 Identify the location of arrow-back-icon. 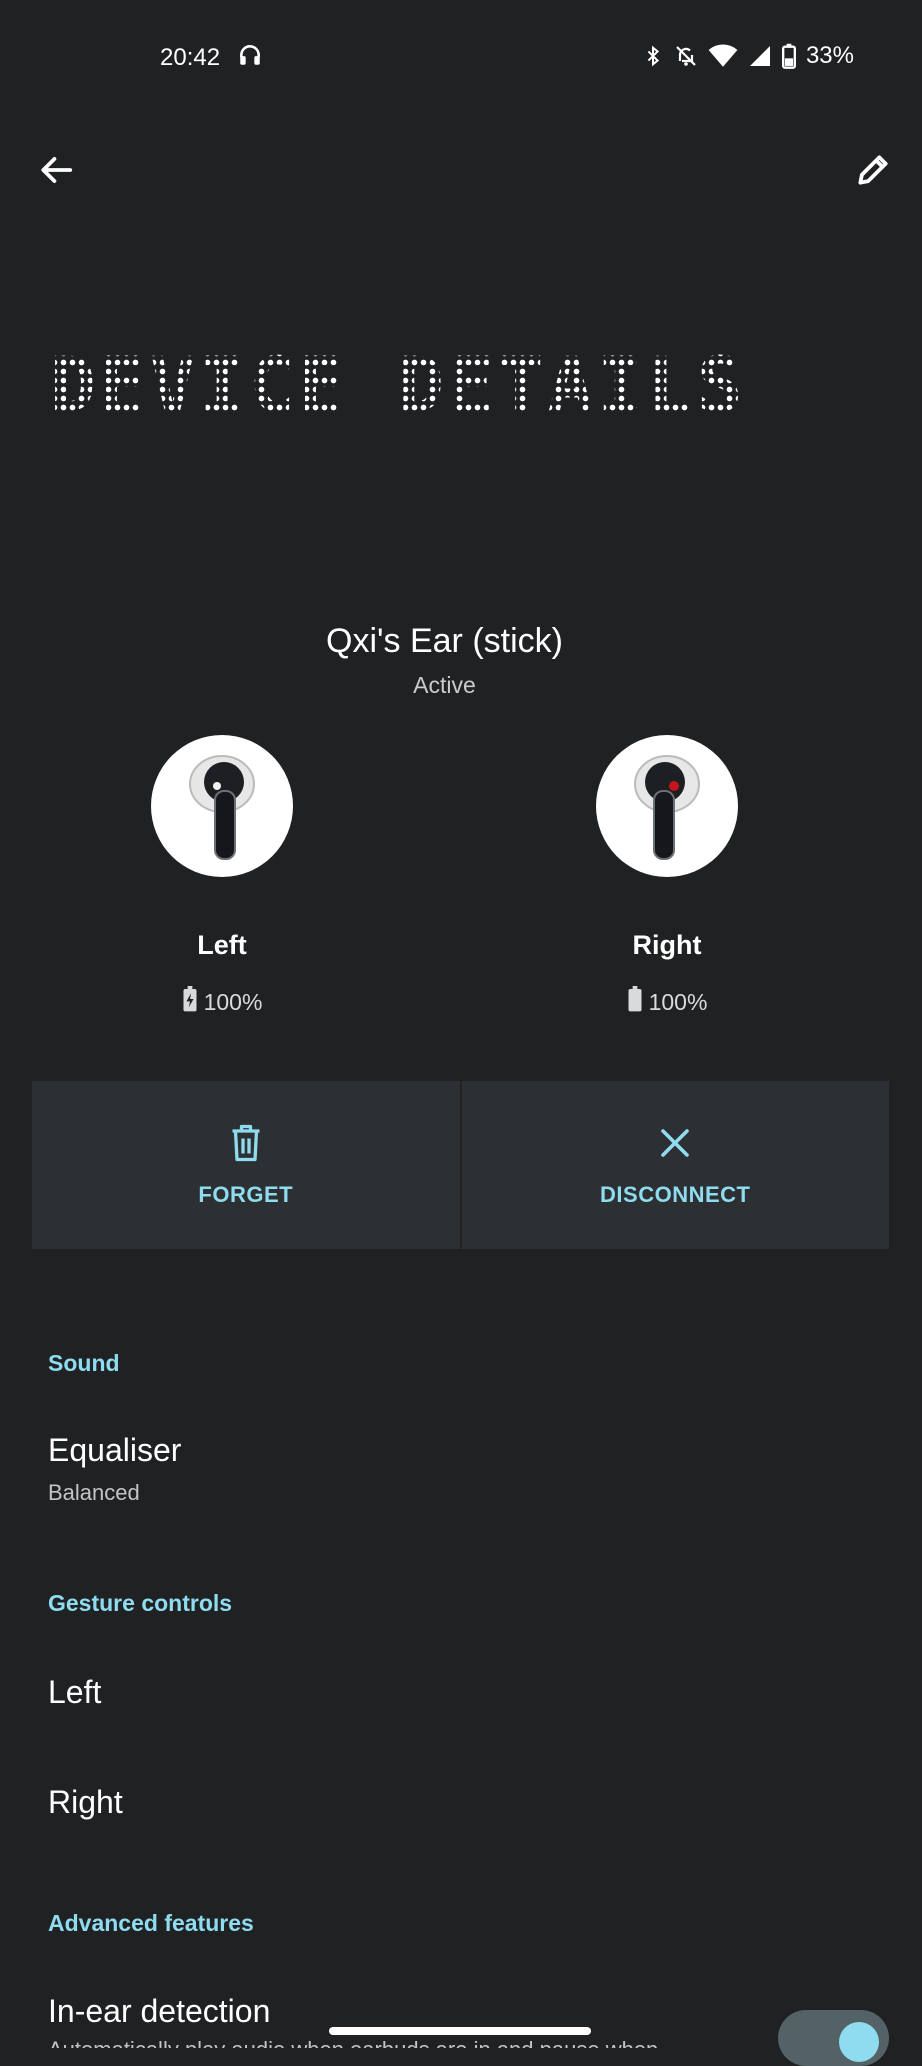
(56, 172).